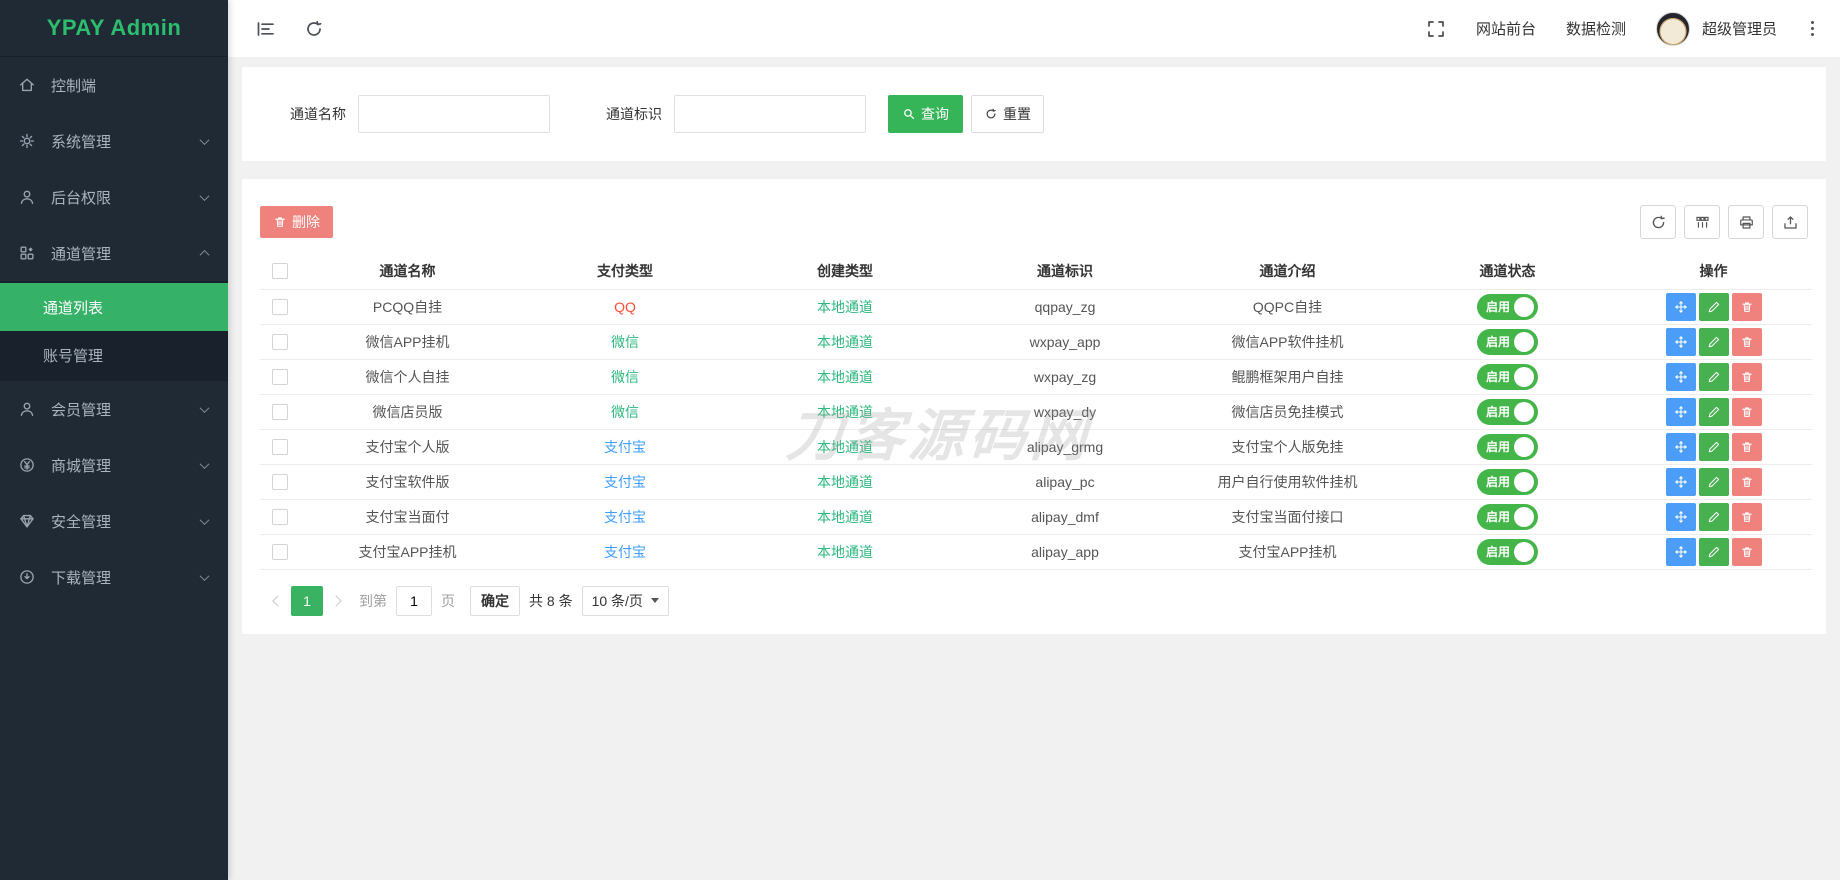 The image size is (1840, 880). What do you see at coordinates (114, 577) in the screenshot?
I see `sidebar-item-下载管理: 下载管理` at bounding box center [114, 577].